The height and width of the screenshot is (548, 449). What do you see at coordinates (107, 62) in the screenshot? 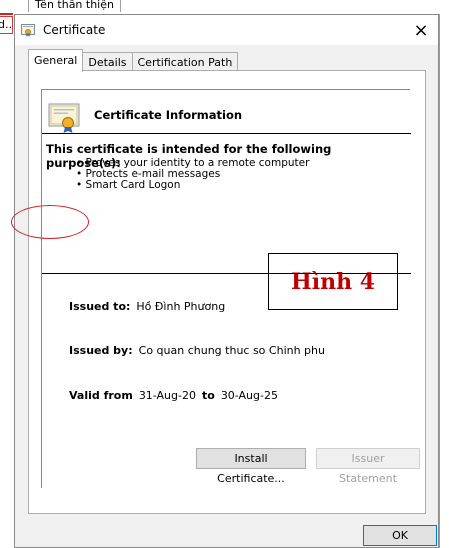
I see `tab-details: Details` at bounding box center [107, 62].